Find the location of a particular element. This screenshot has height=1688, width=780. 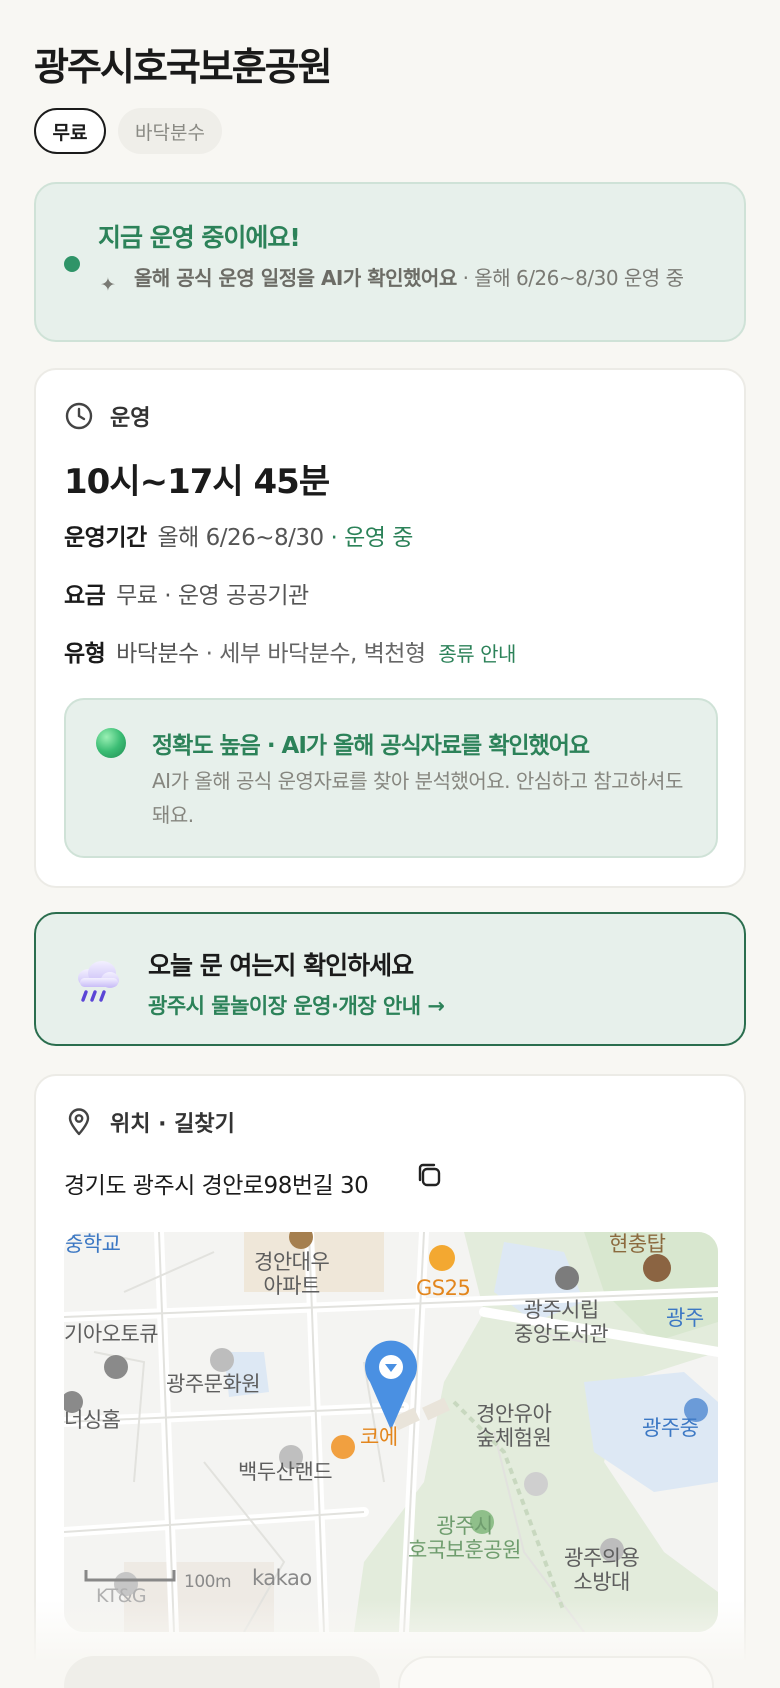

address-text: 경기도 광주시 경안로98번길 30 is located at coordinates (216, 1186).